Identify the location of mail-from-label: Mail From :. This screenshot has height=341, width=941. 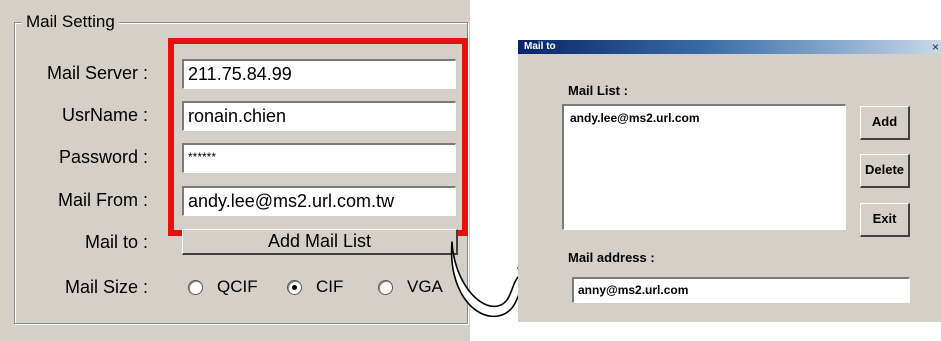
(103, 200).